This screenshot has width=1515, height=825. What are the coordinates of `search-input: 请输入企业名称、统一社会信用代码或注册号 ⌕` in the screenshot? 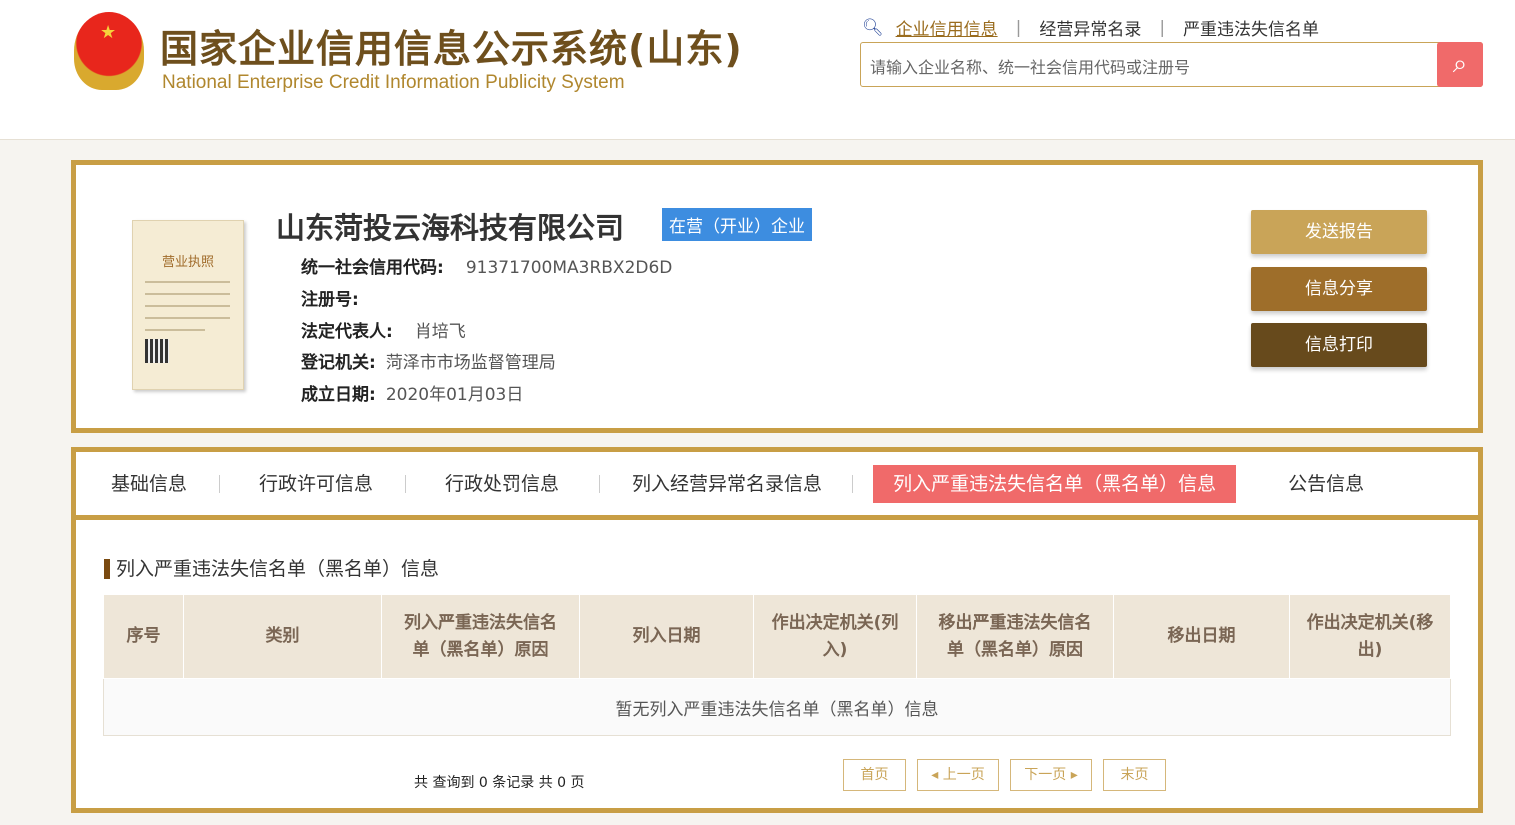 It's located at (1171, 64).